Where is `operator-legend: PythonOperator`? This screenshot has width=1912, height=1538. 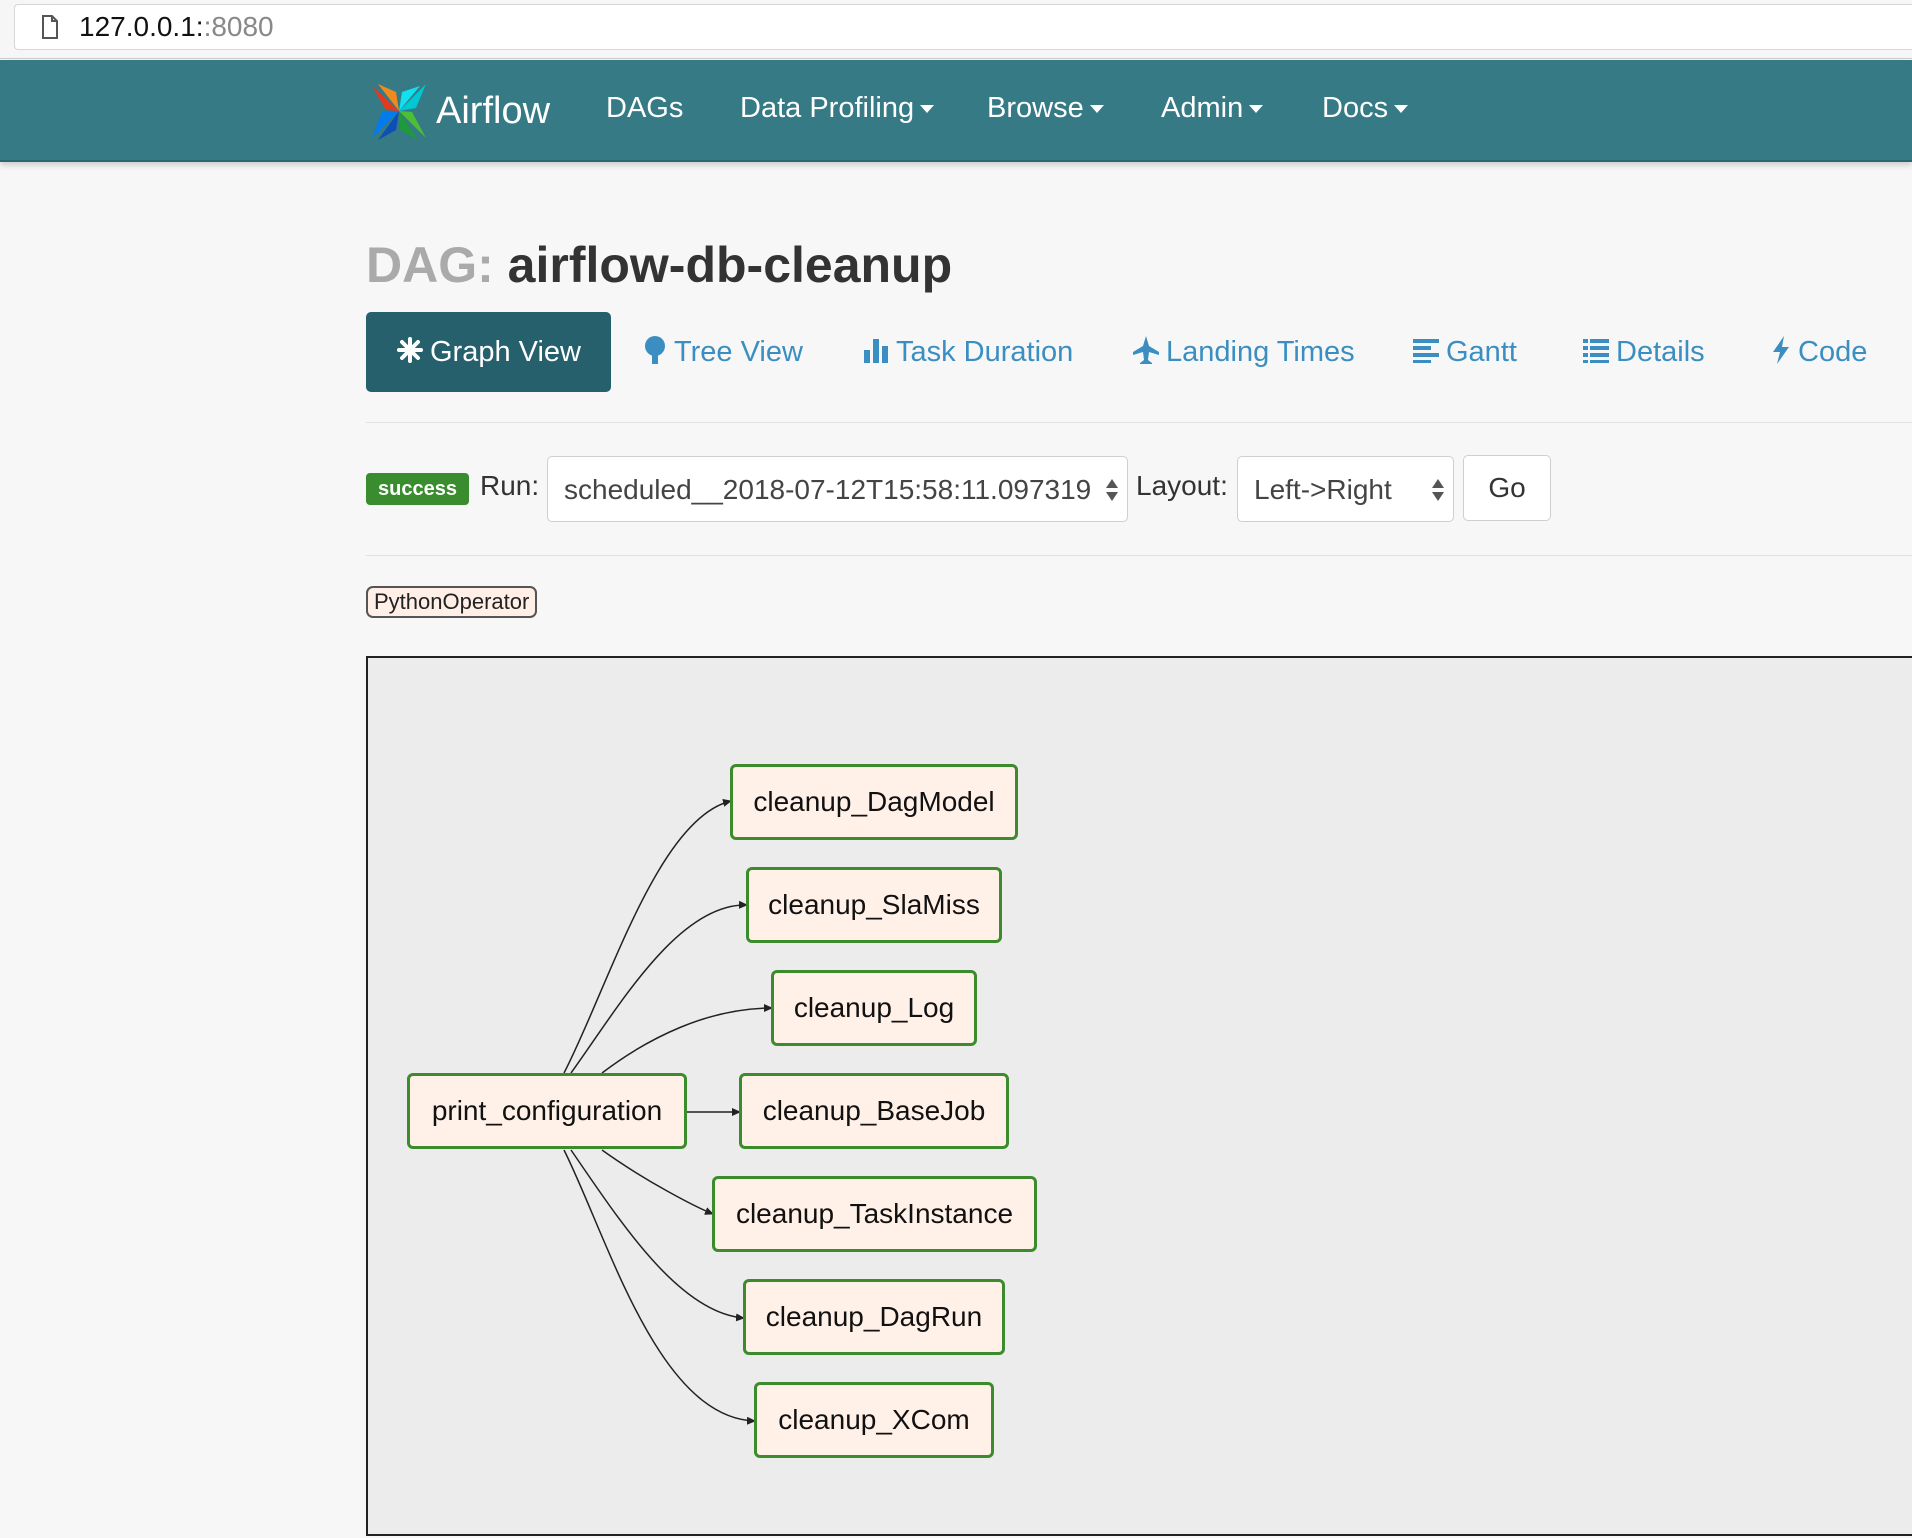 operator-legend: PythonOperator is located at coordinates (452, 602).